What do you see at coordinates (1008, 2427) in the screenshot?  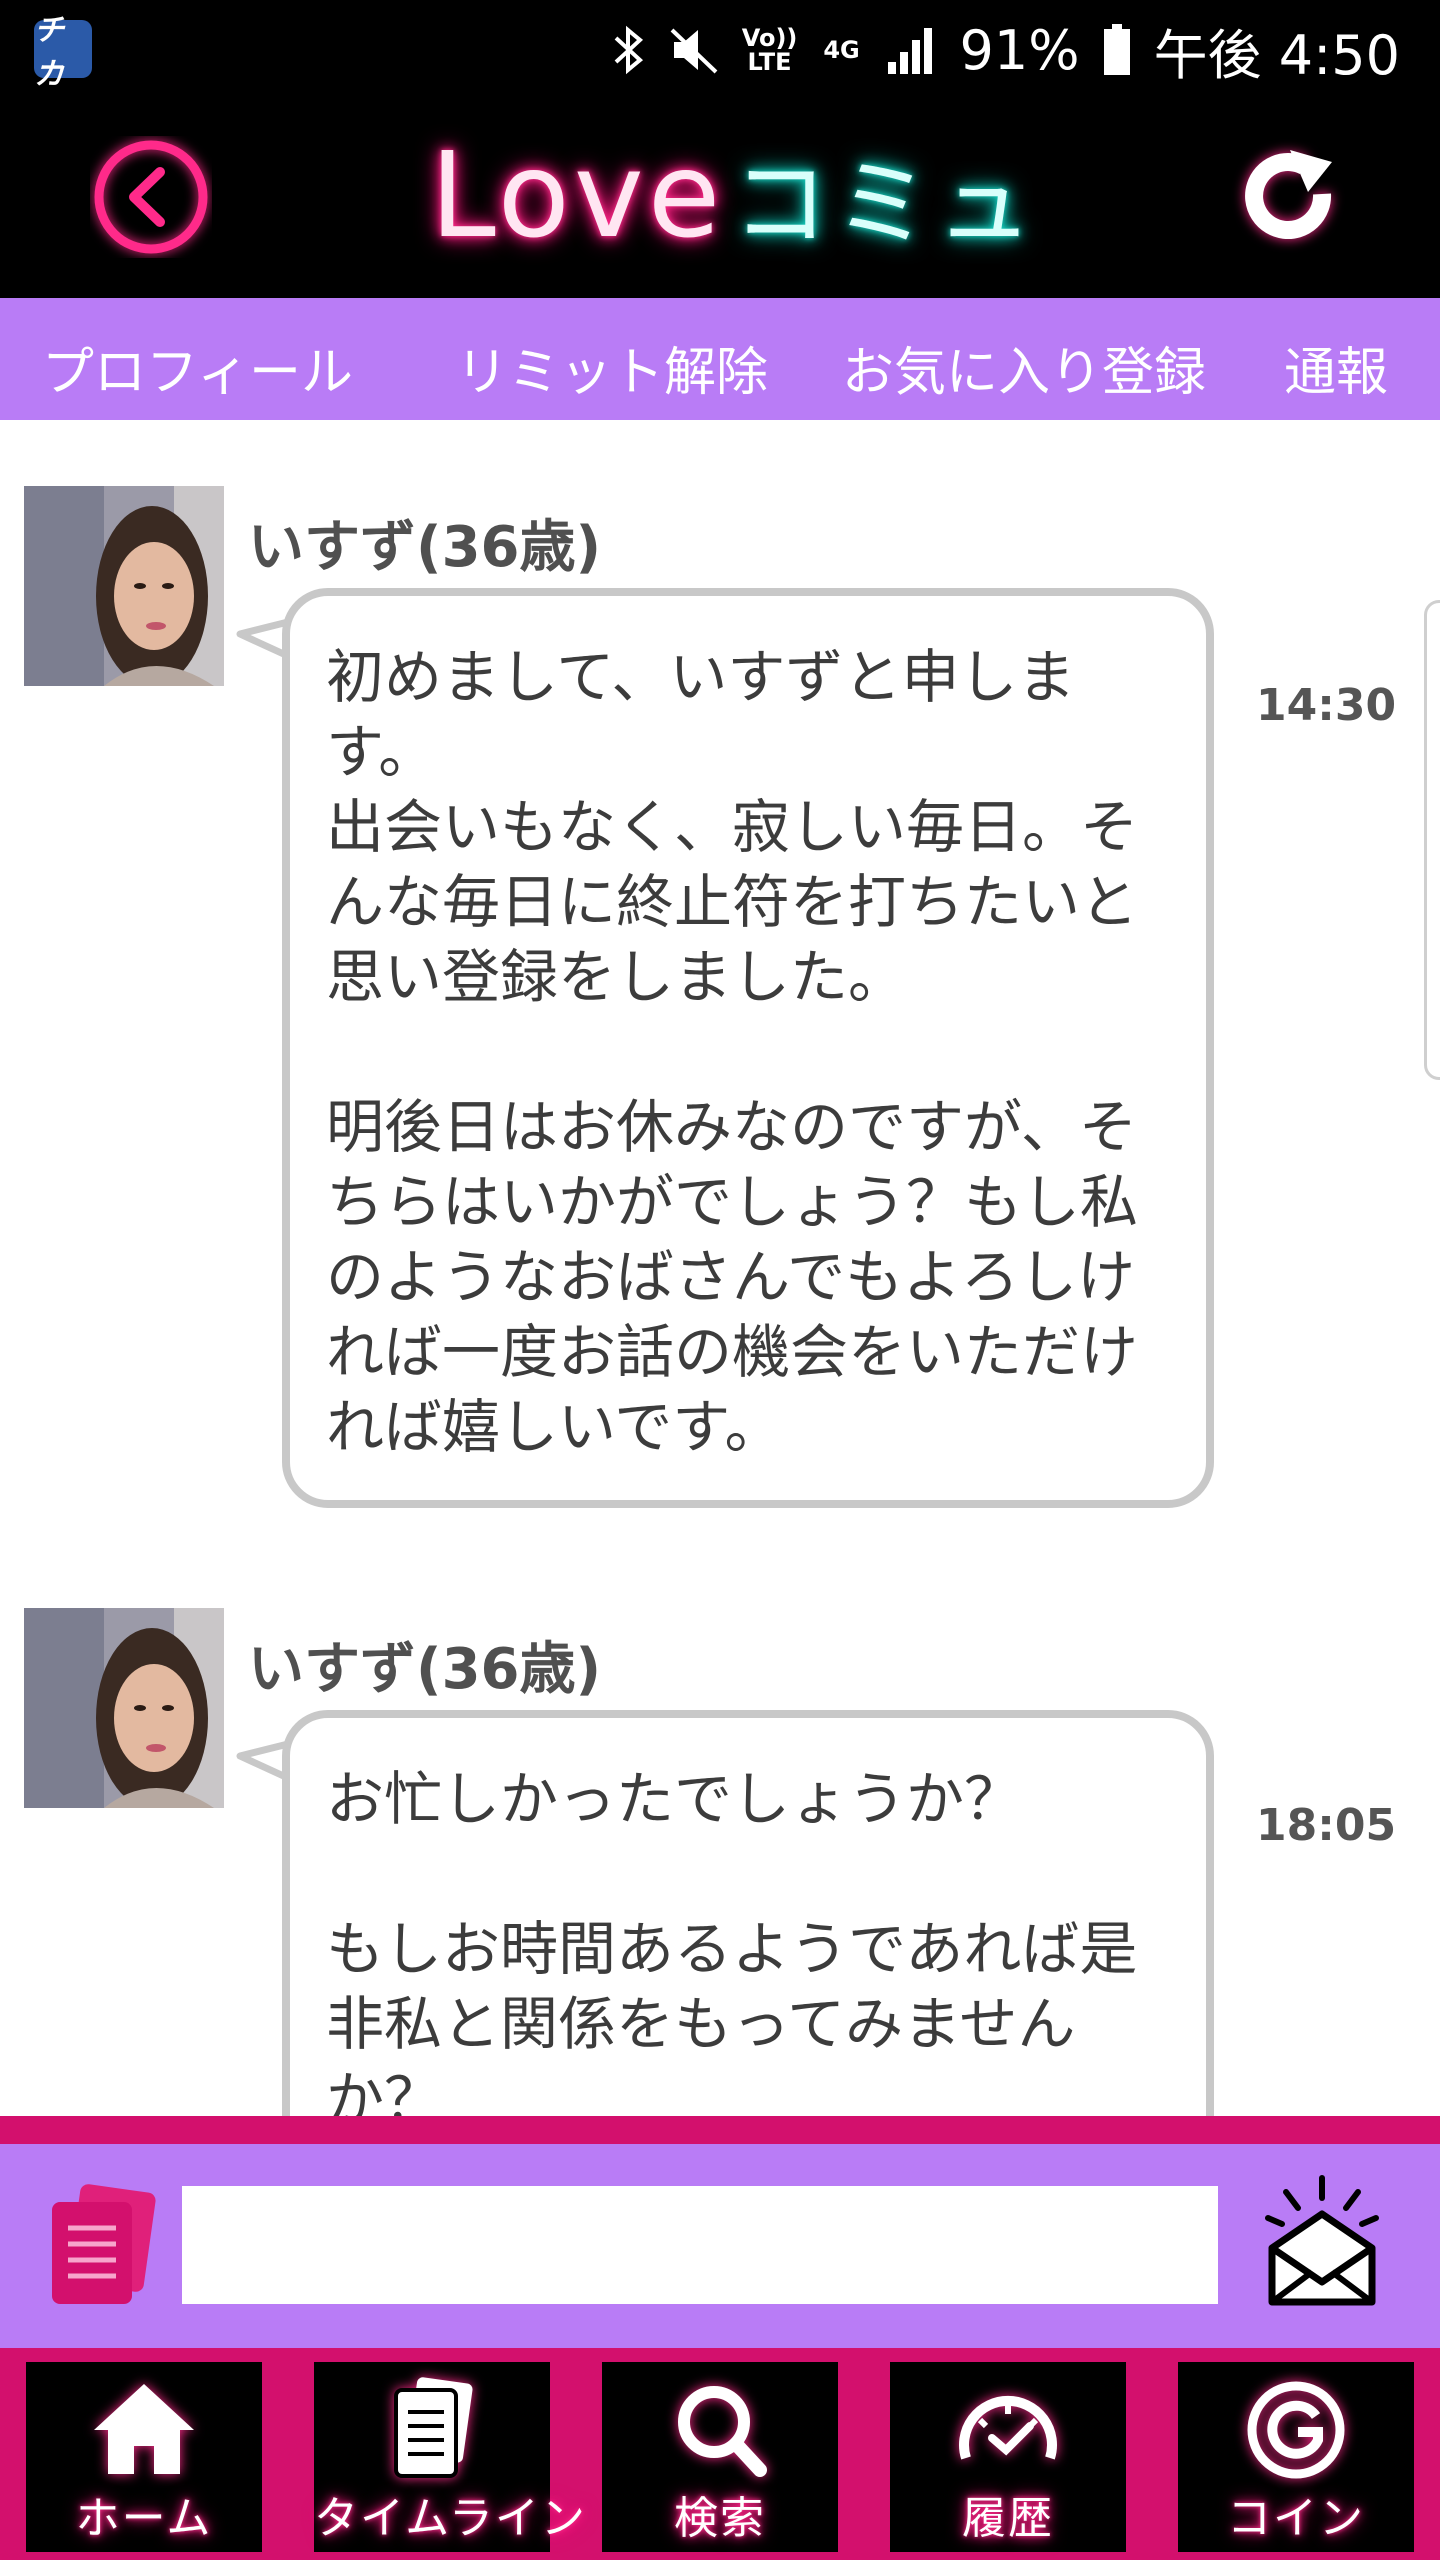 I see `history-icon` at bounding box center [1008, 2427].